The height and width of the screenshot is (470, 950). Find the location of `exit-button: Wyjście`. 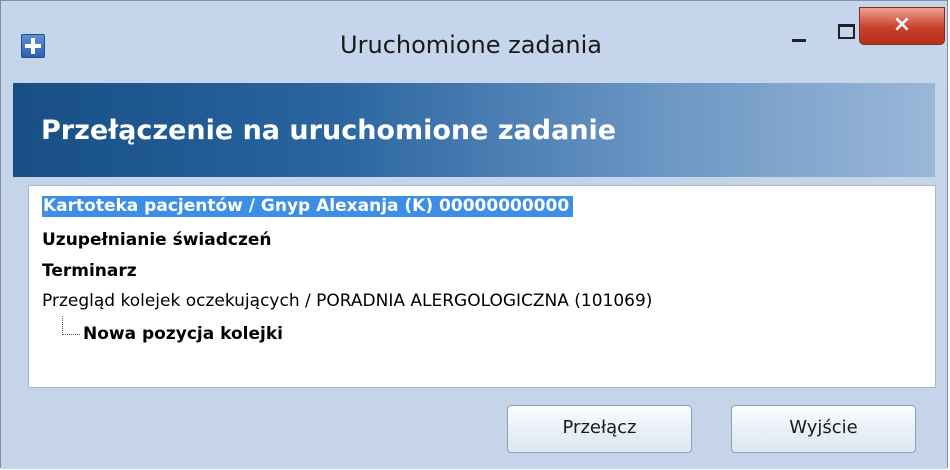

exit-button: Wyjście is located at coordinates (823, 429).